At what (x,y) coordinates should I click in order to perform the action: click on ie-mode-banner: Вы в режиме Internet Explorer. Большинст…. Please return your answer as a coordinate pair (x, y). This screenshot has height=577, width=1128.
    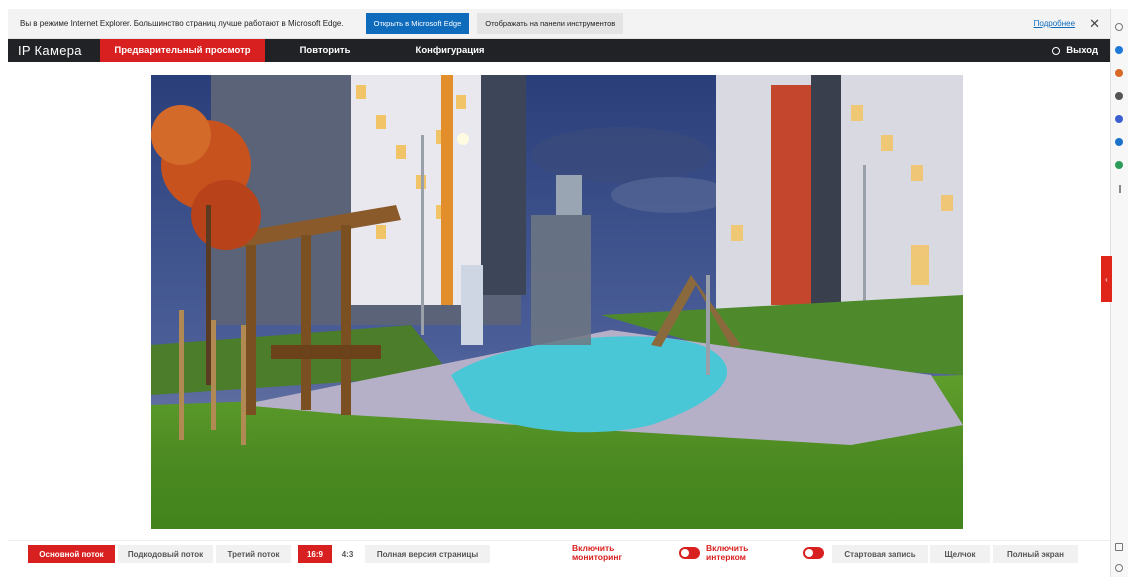
    Looking at the image, I should click on (559, 24).